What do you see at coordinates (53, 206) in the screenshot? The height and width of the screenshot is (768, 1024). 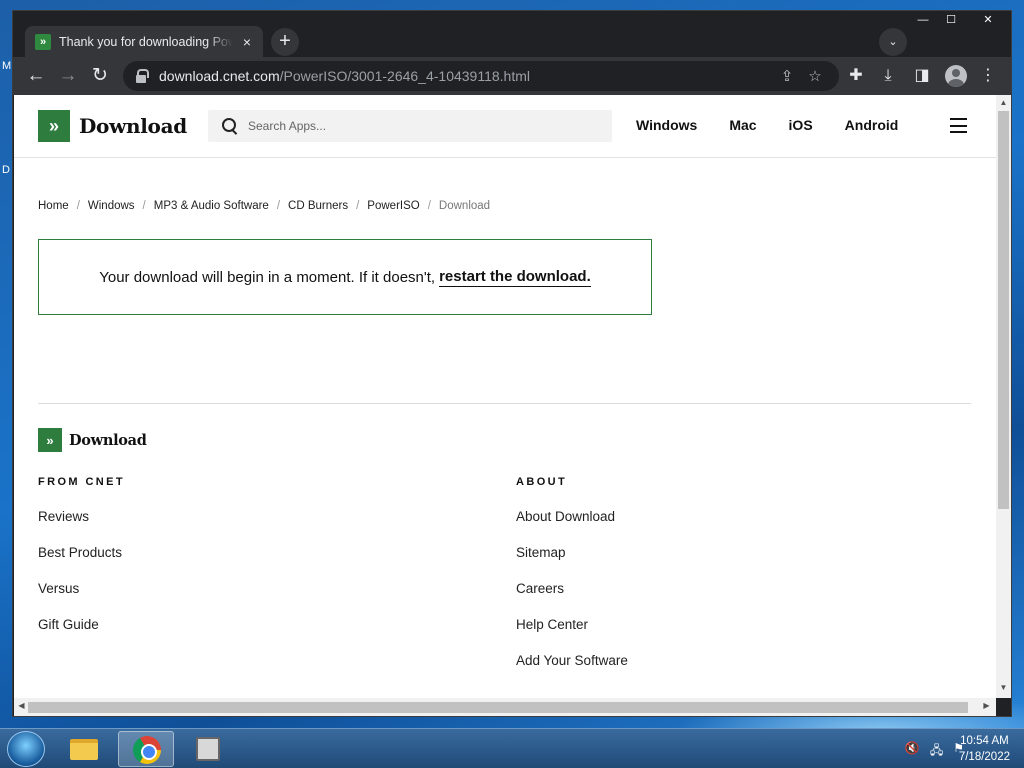 I see `breadcrumb-home: Home` at bounding box center [53, 206].